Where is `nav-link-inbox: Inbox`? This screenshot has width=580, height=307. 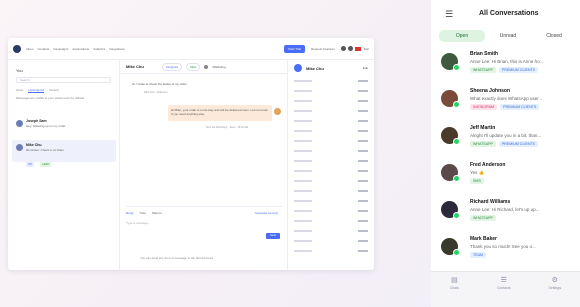
nav-link-inbox: Inbox is located at coordinates (29, 49).